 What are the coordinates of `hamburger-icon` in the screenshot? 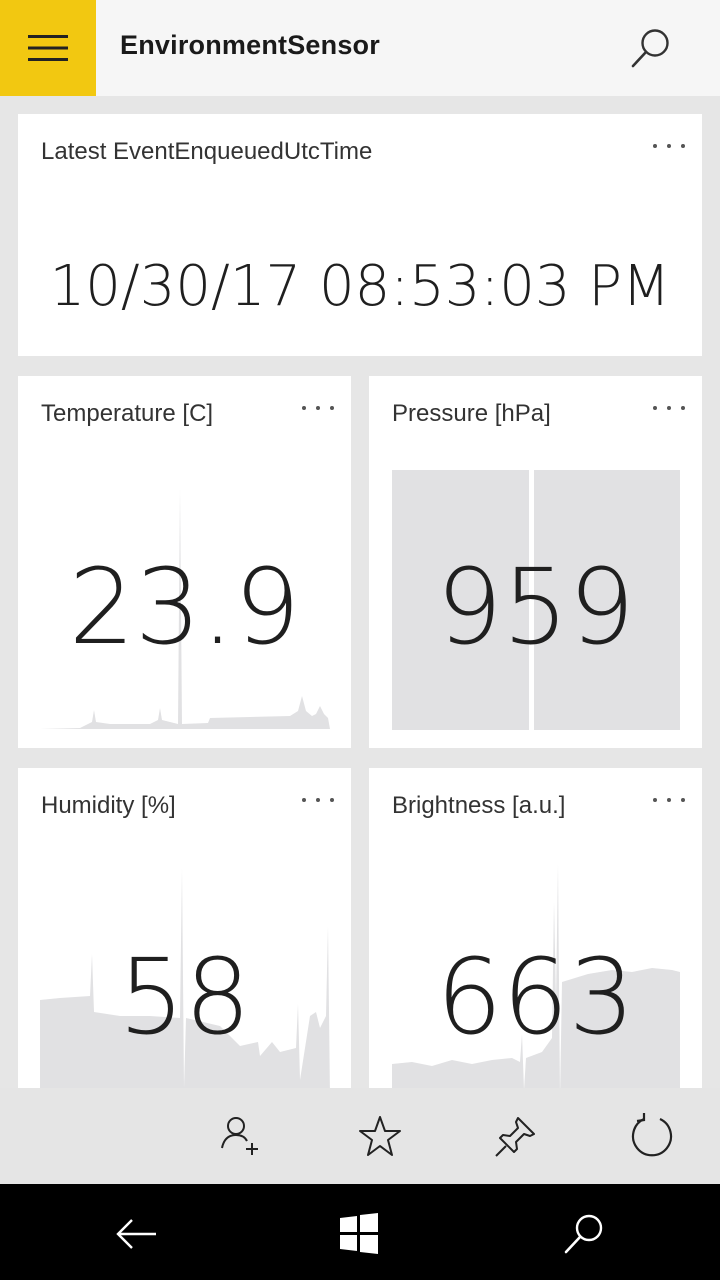 It's located at (48, 48).